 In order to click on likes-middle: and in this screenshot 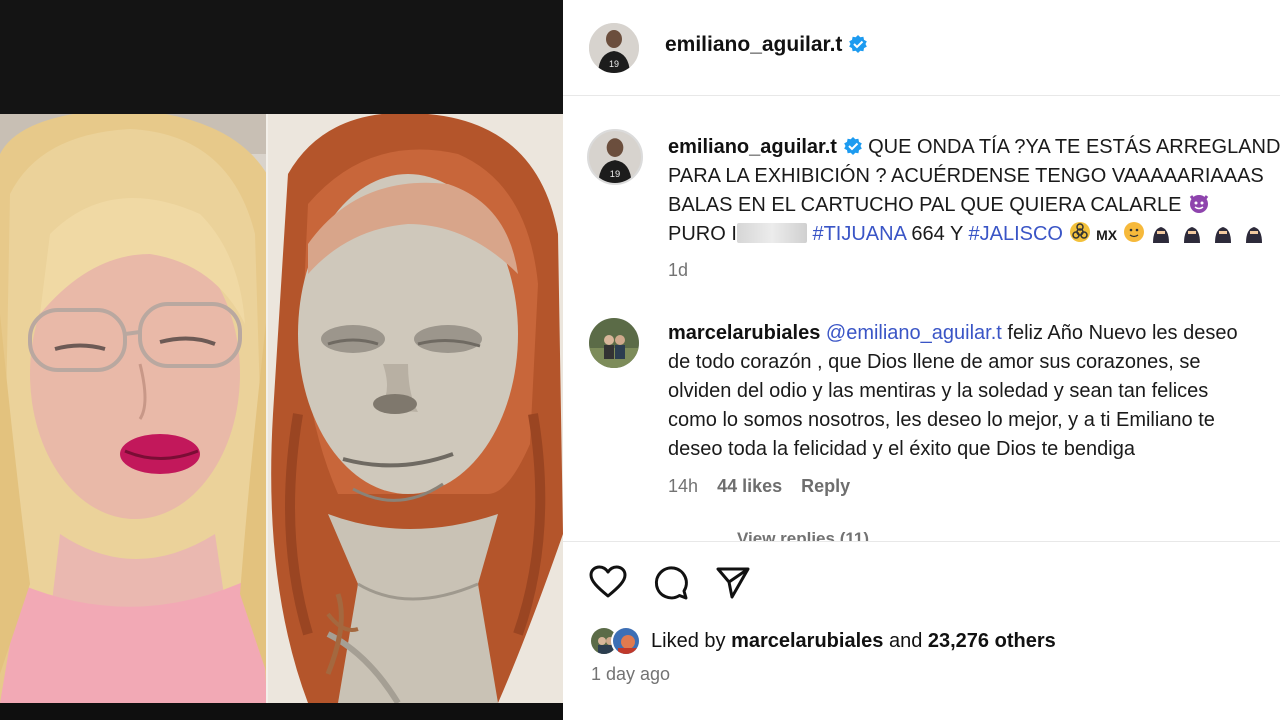, I will do `click(905, 641)`.